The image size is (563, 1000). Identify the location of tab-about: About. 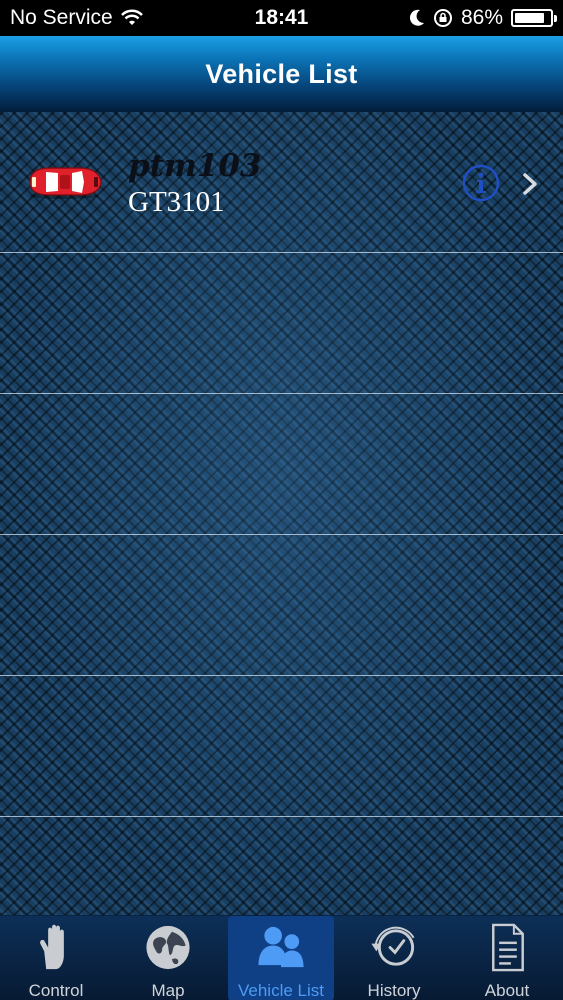
(507, 958).